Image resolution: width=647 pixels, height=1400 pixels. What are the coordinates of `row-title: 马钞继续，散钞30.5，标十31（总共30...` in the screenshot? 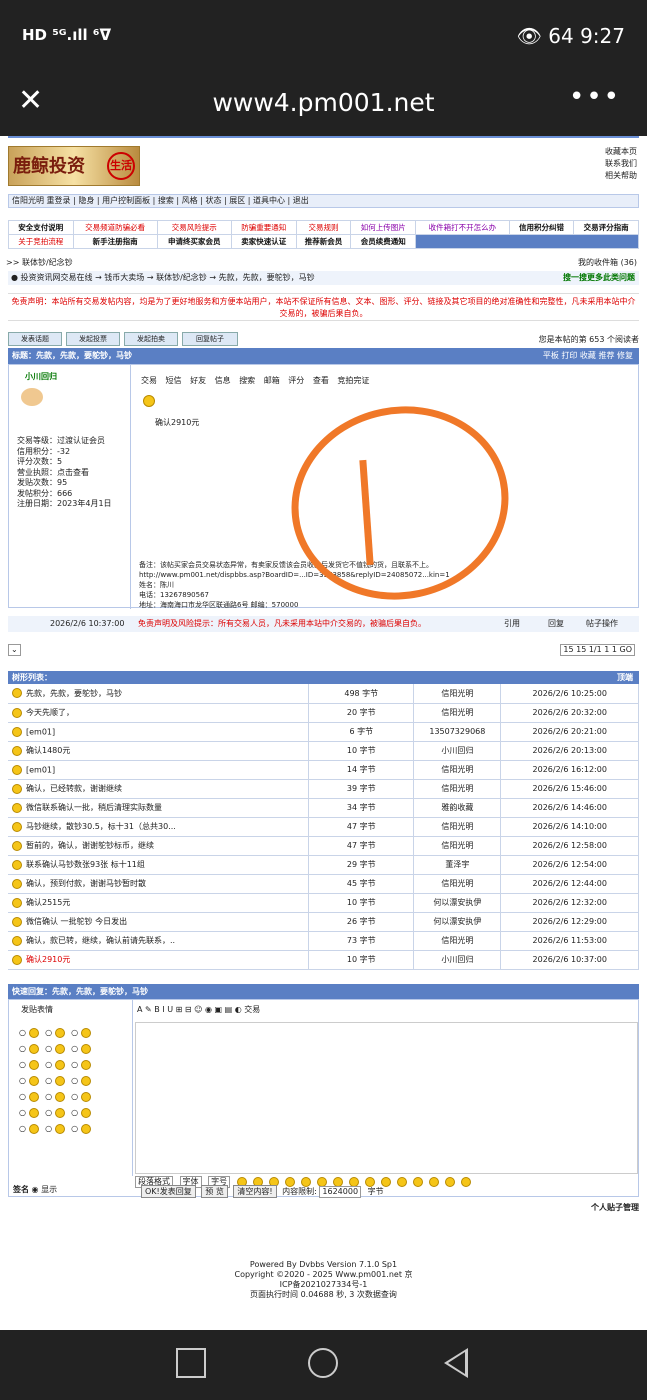 It's located at (159, 827).